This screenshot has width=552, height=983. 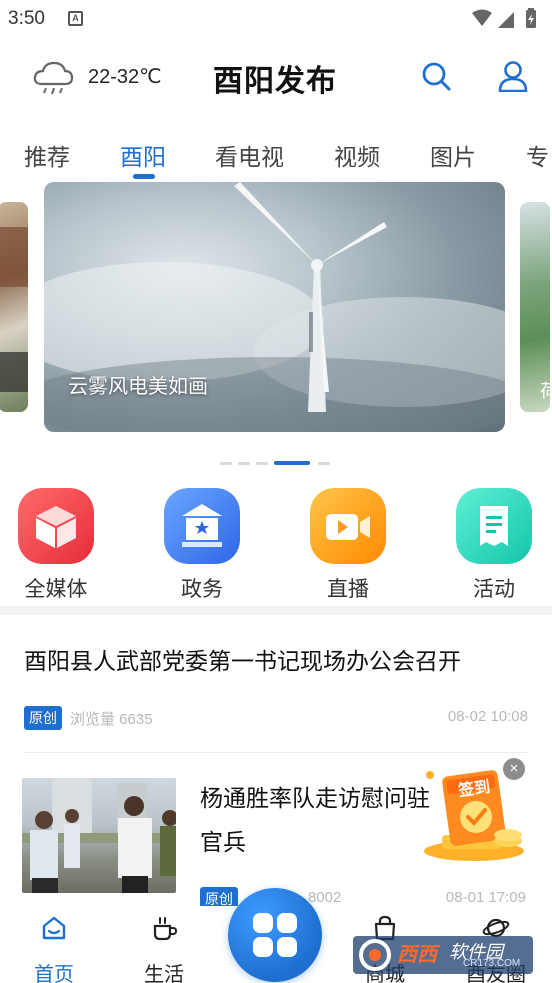 I want to click on carousel-dot-active, so click(x=292, y=463).